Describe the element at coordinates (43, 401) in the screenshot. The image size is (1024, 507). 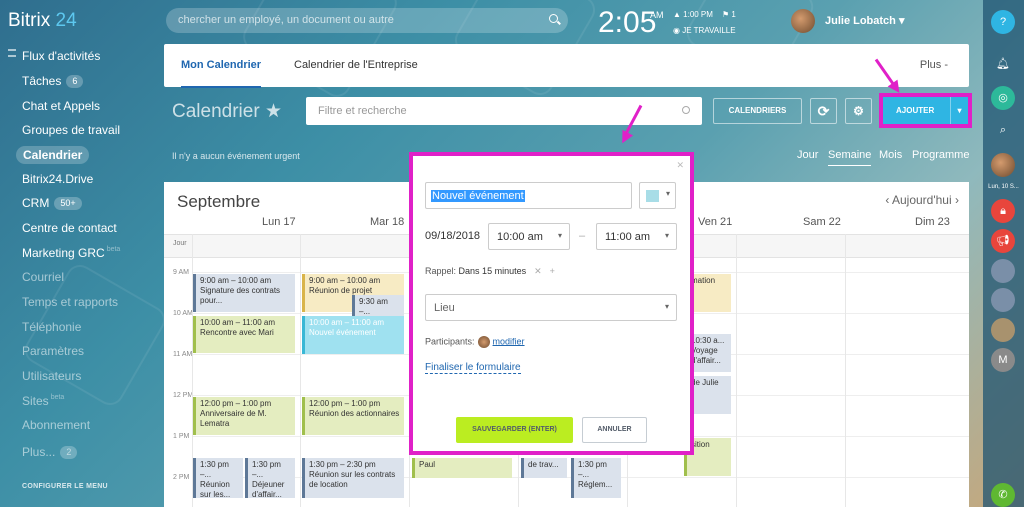
I see `nav-item-sites: Sites beta` at that location.